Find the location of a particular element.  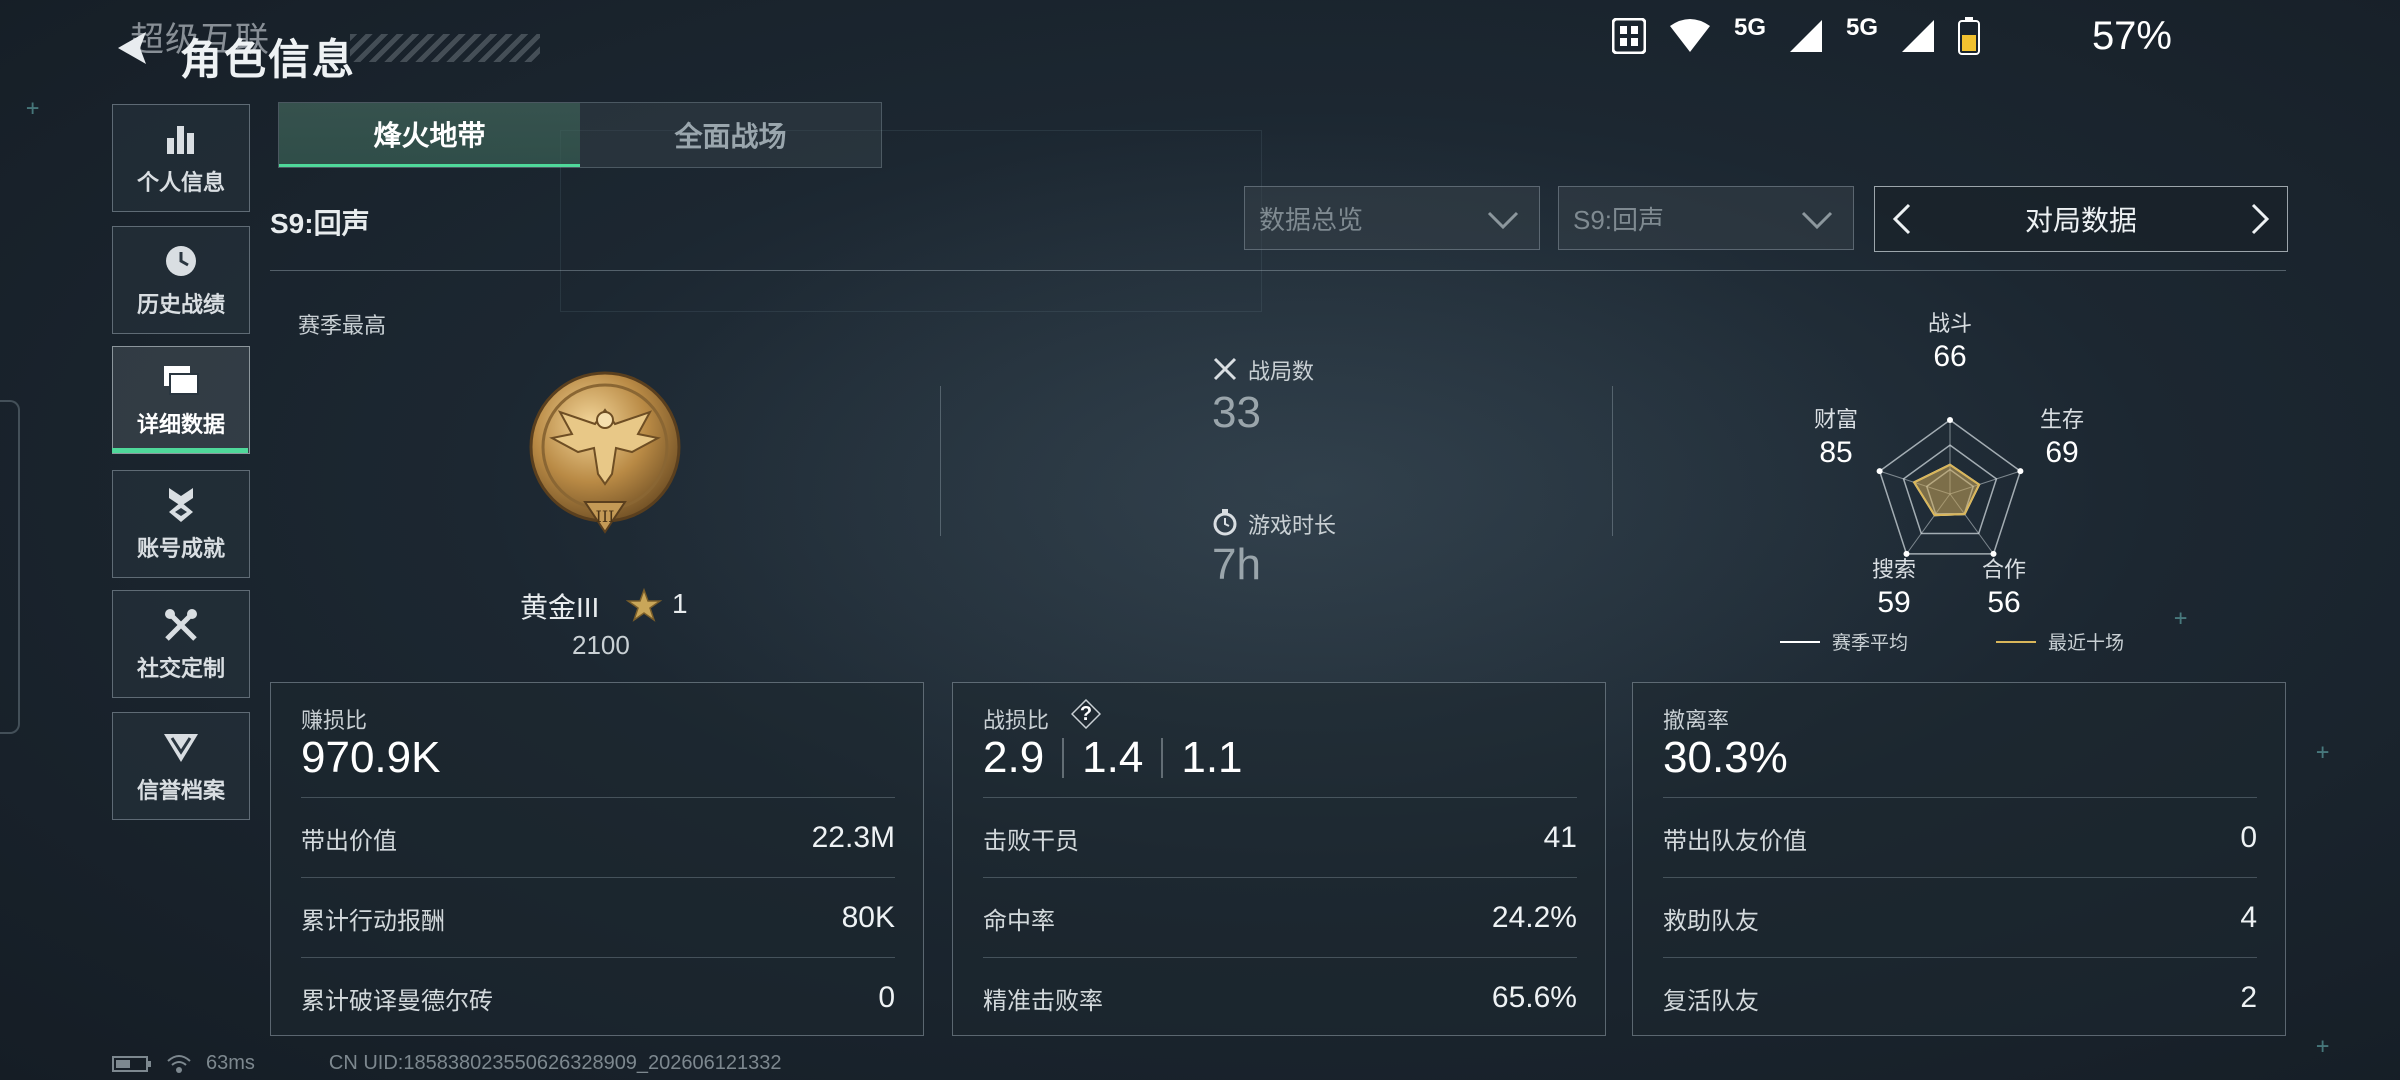

radar-axis-label: 合作 is located at coordinates (2003, 569).